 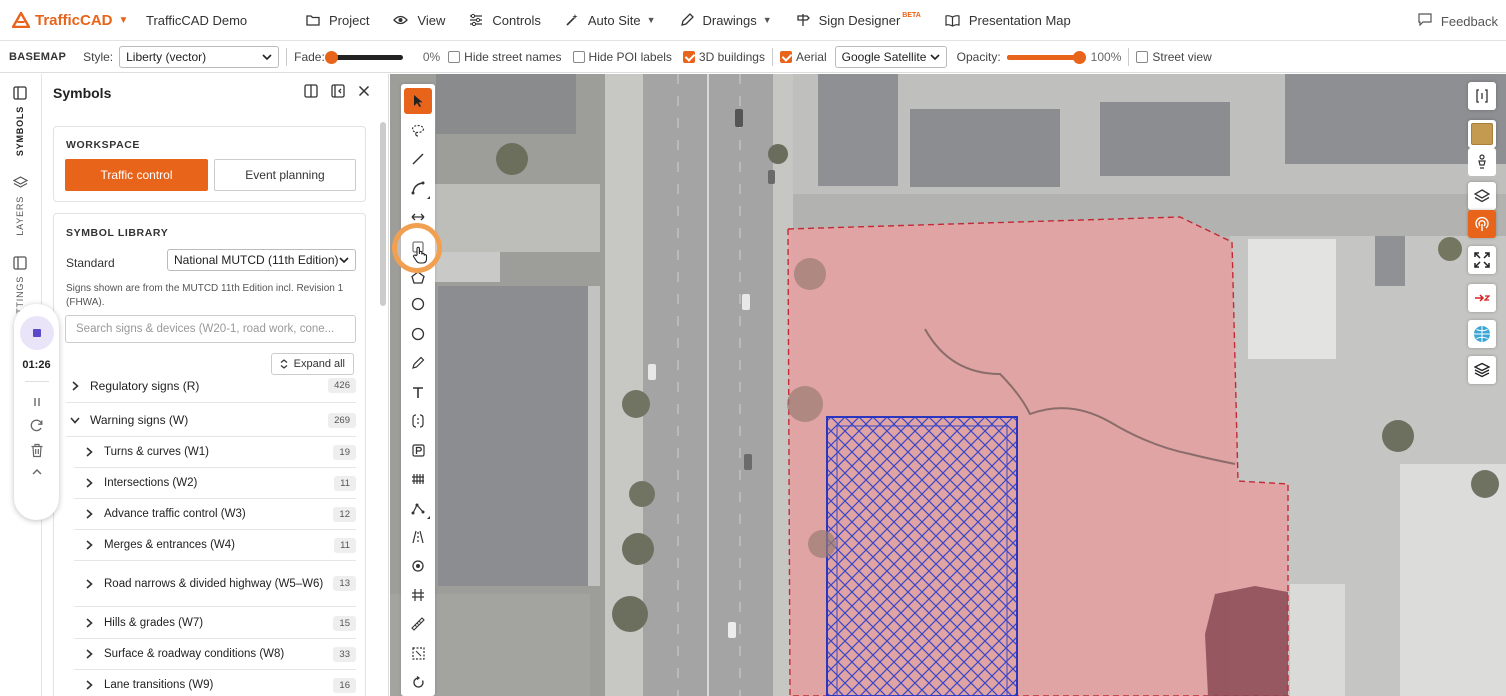 I want to click on stop-recording-button, so click(x=36, y=333).